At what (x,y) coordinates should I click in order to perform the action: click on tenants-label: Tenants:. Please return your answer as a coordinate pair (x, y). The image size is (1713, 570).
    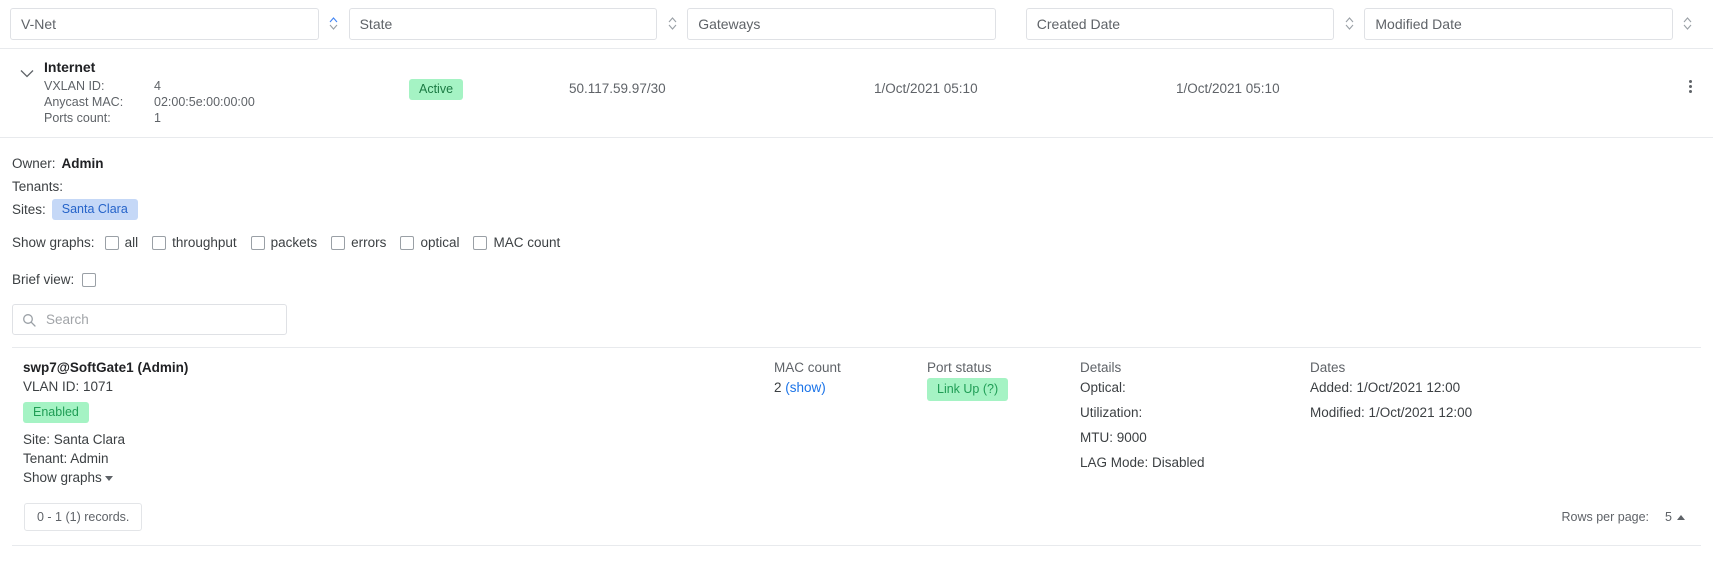
    Looking at the image, I should click on (38, 186).